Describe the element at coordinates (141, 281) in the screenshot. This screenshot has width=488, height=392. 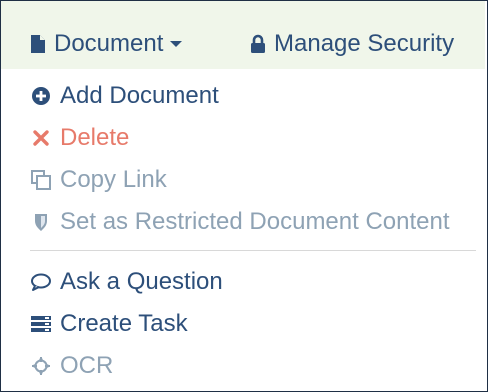
I see `ask-question-label: Ask a Question` at that location.